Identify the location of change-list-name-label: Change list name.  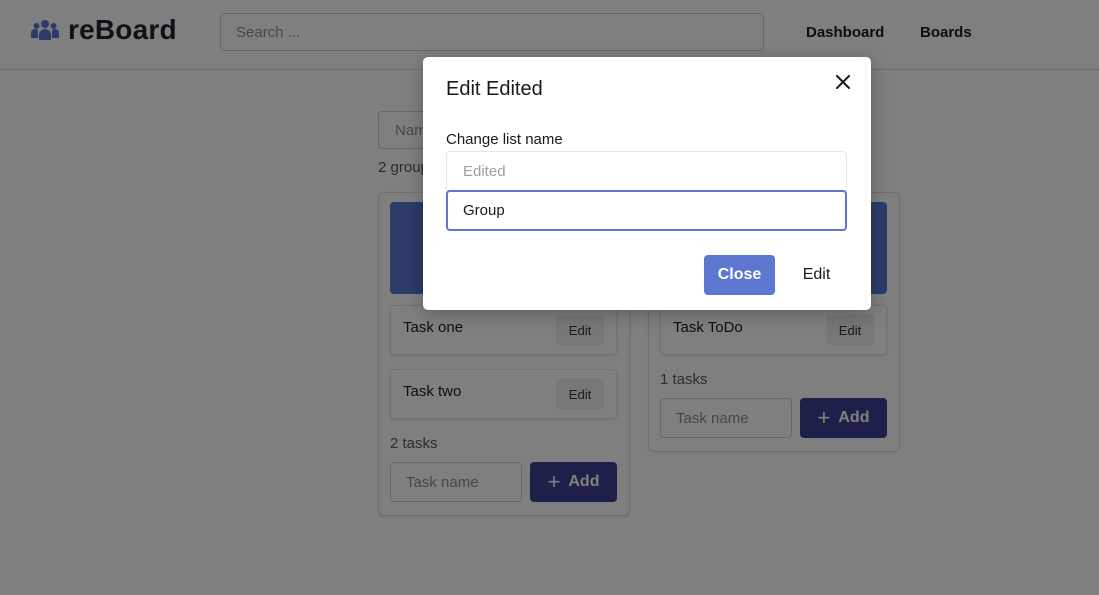
(504, 139).